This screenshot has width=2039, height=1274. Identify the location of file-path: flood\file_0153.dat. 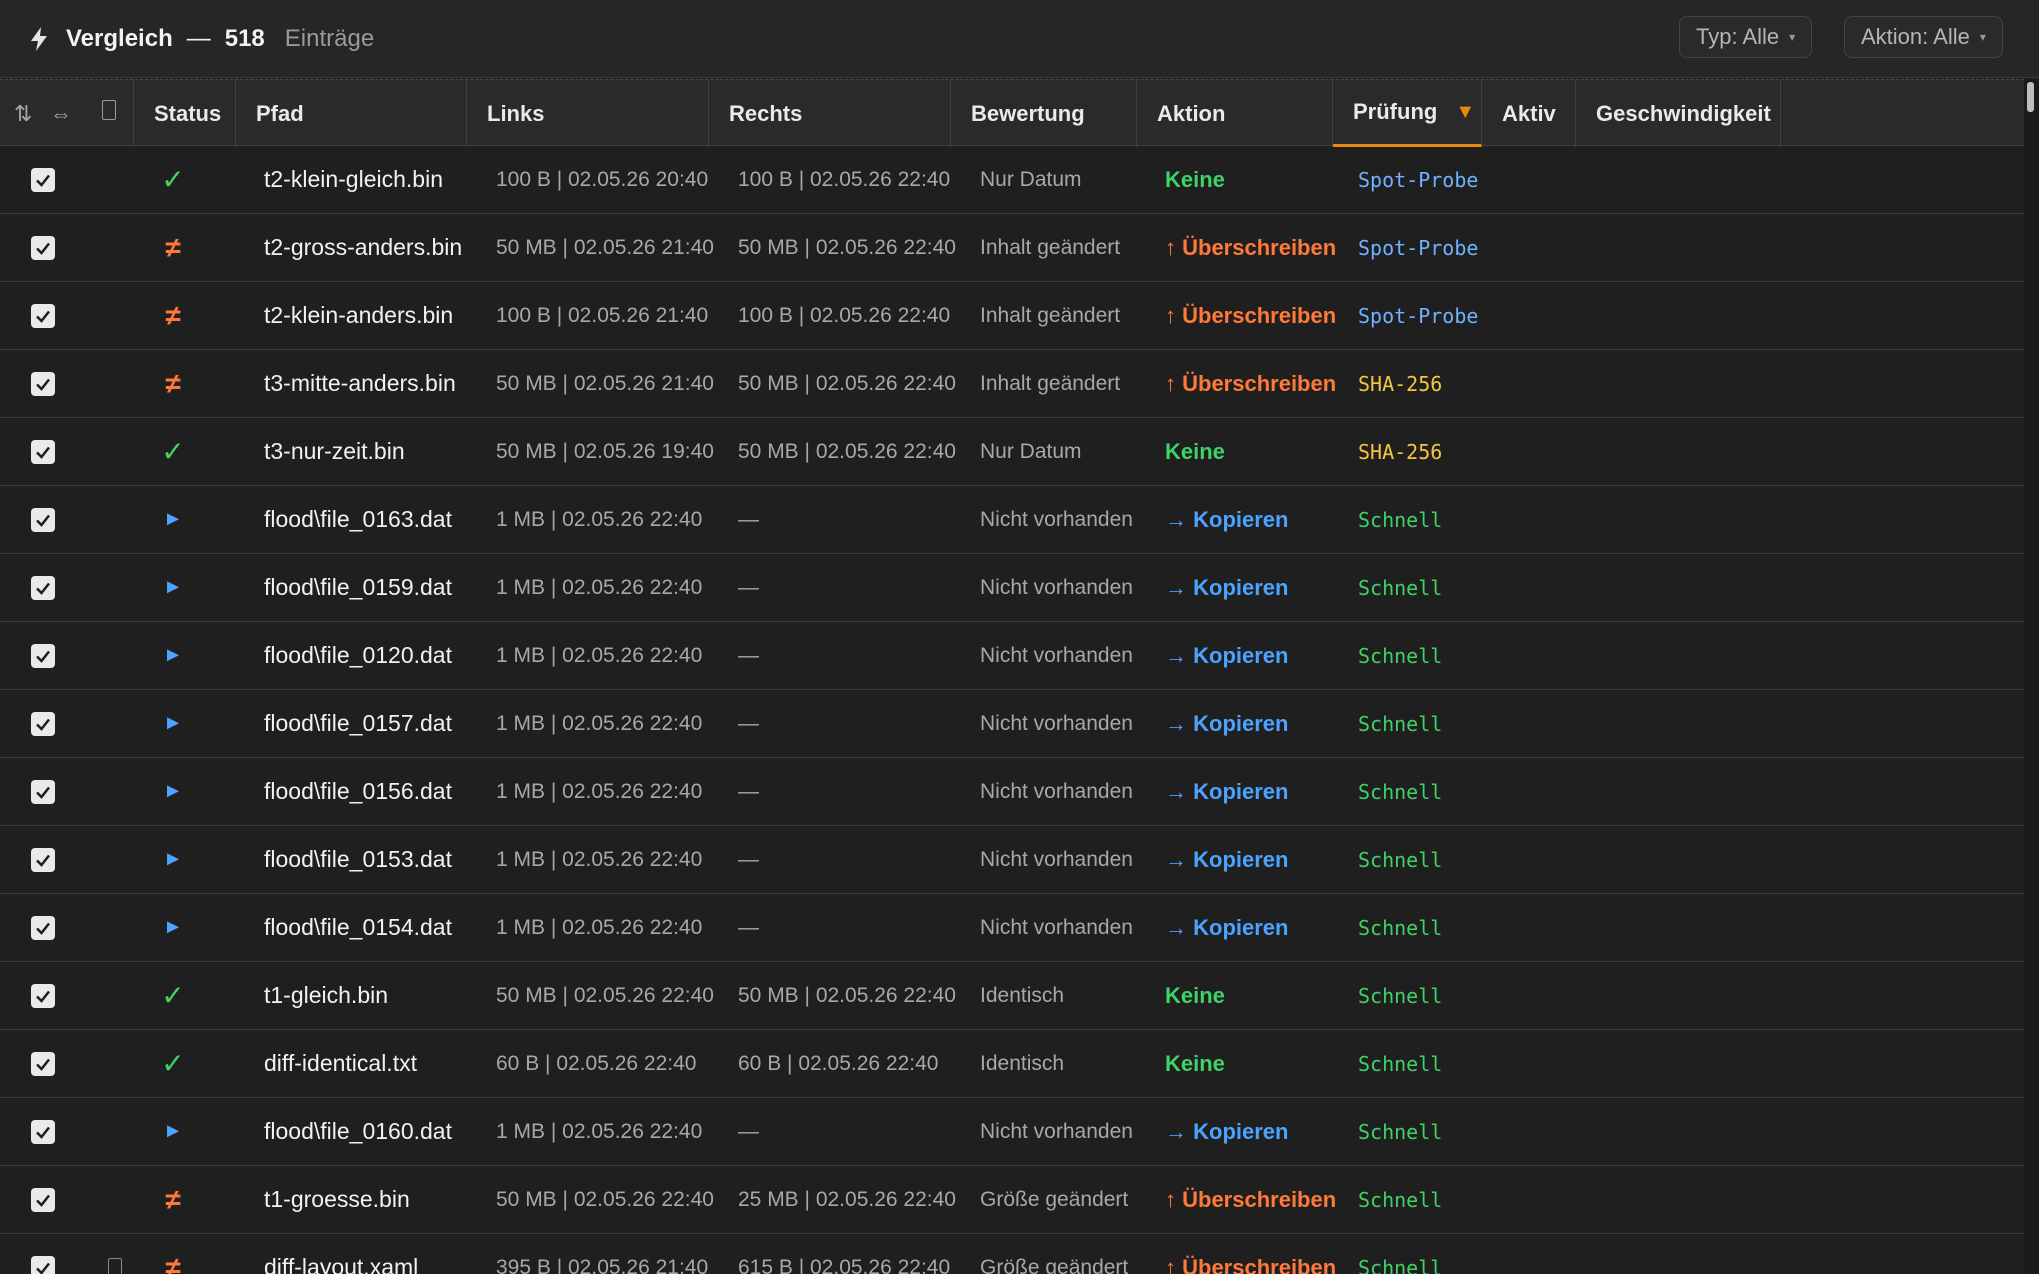
(358, 859).